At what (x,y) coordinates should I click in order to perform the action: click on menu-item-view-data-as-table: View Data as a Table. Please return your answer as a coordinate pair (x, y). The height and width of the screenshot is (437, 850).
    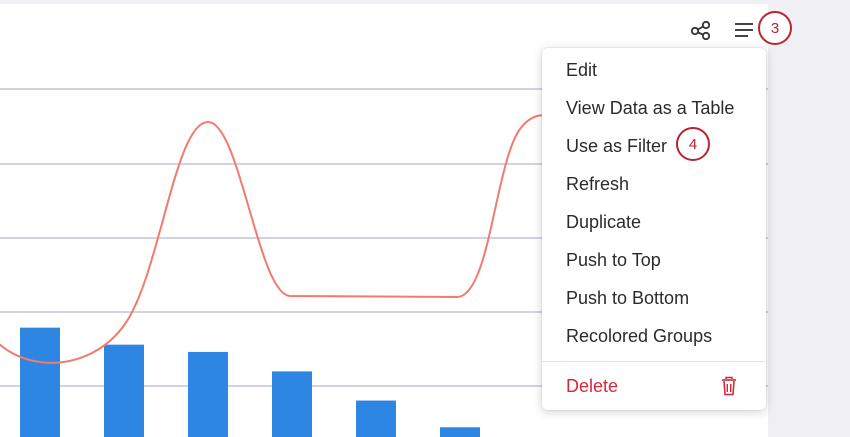
    Looking at the image, I should click on (654, 108).